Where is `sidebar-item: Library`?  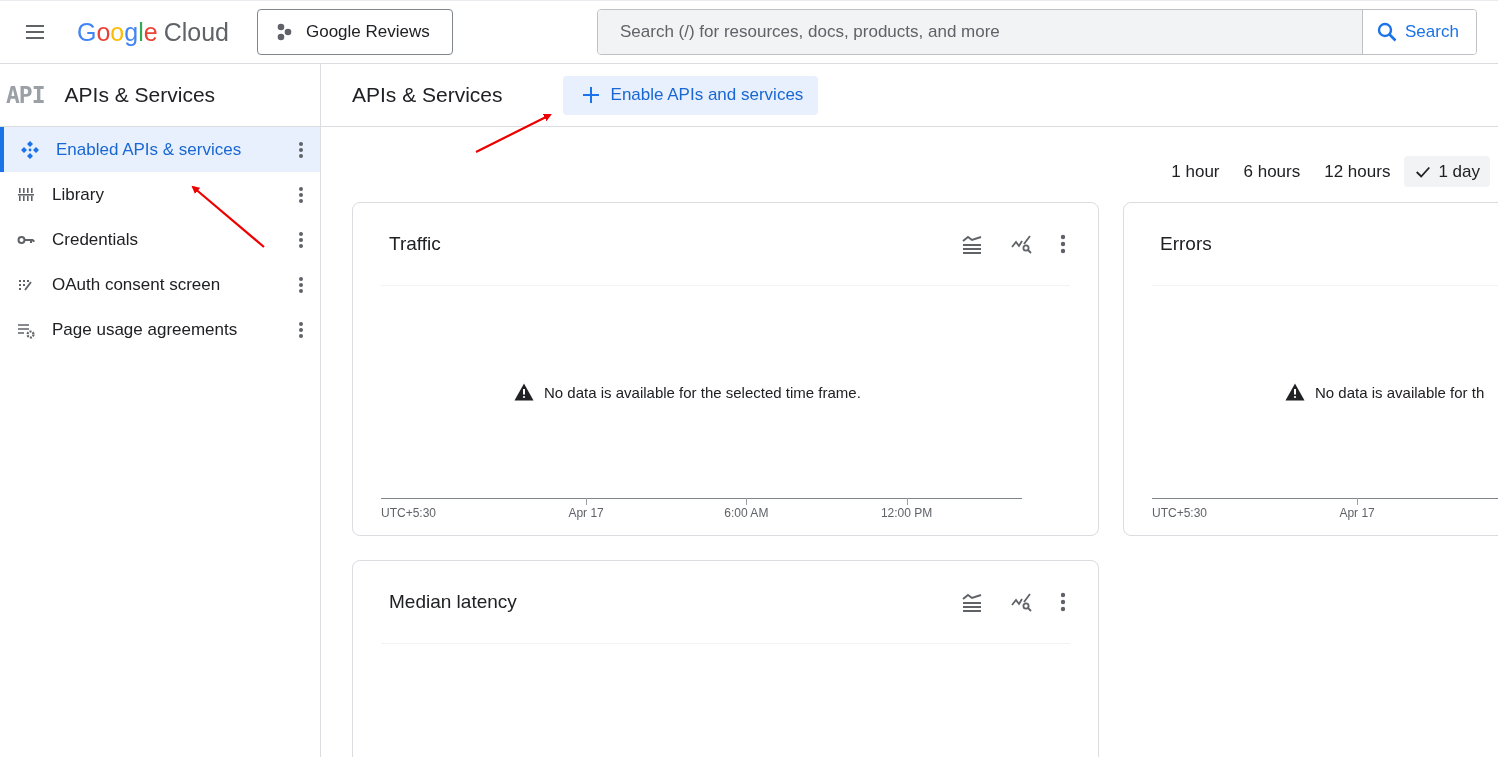
sidebar-item: Library is located at coordinates (160, 194).